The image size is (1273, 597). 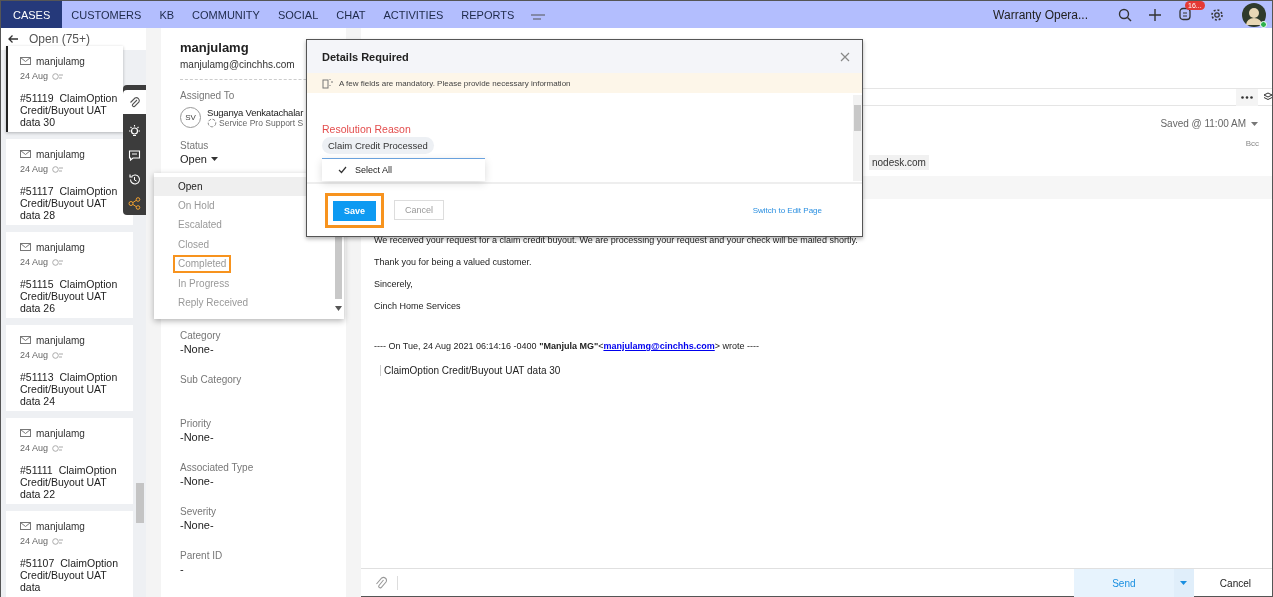 I want to click on nav-tab: COMMUNITY, so click(x=226, y=14).